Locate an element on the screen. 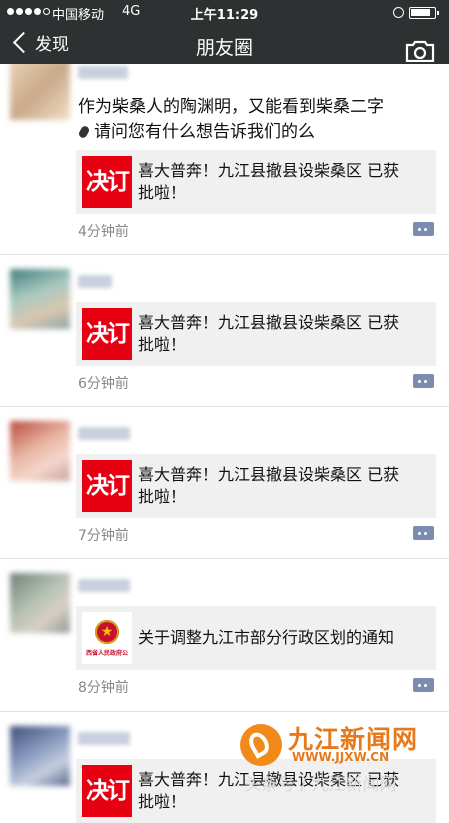  status-time: 上午11:29 is located at coordinates (224, 15).